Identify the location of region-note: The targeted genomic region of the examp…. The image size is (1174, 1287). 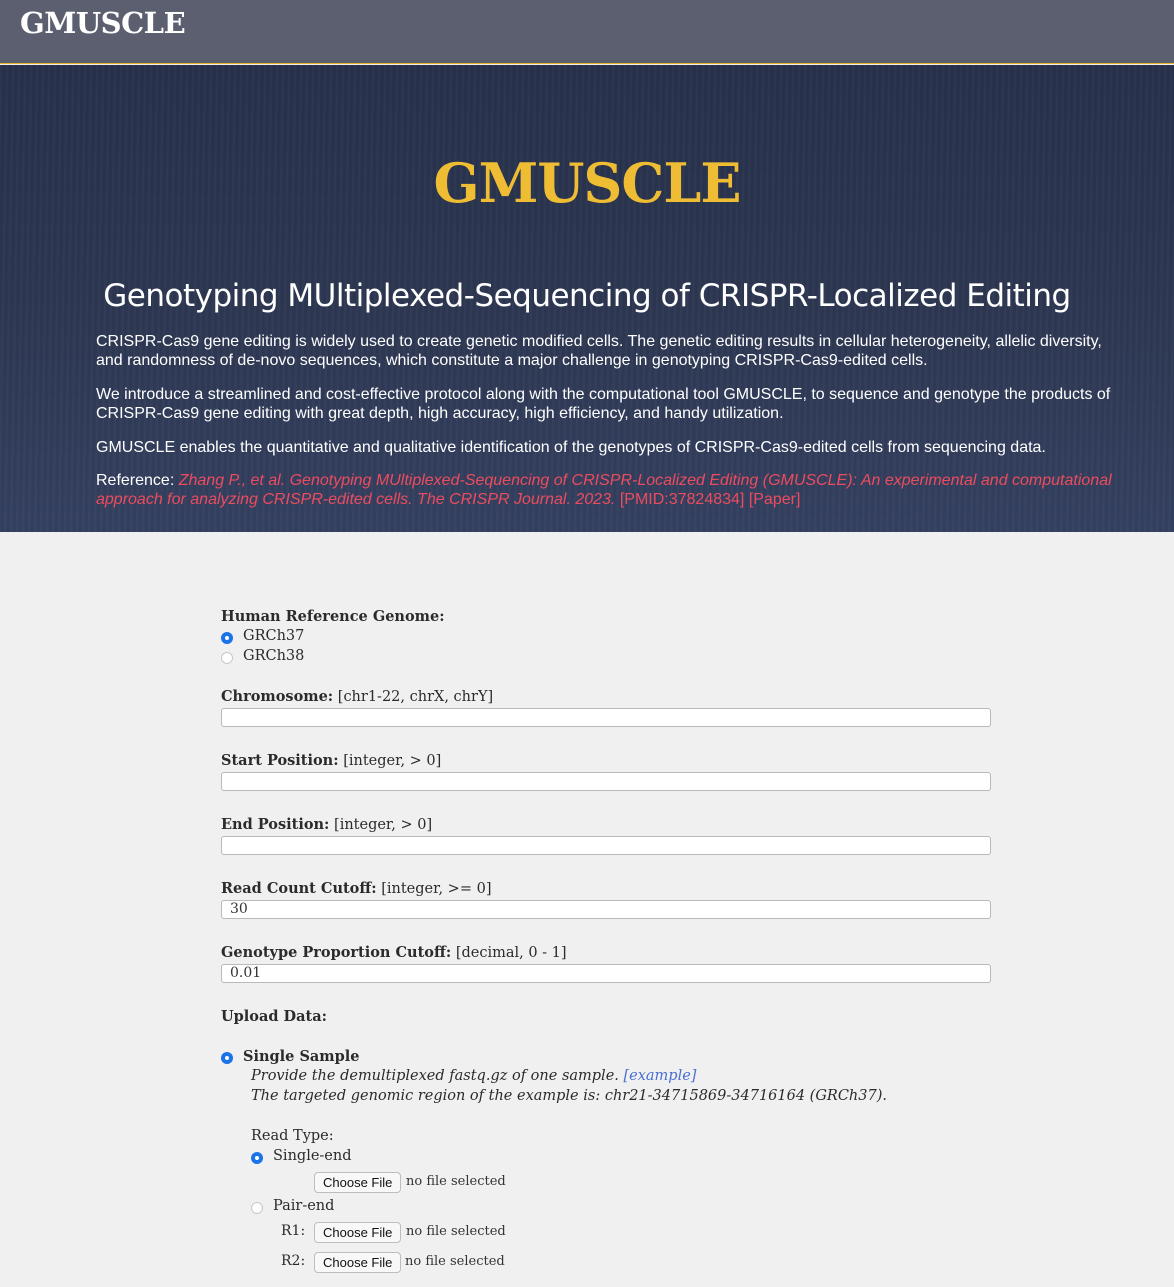
(569, 1096).